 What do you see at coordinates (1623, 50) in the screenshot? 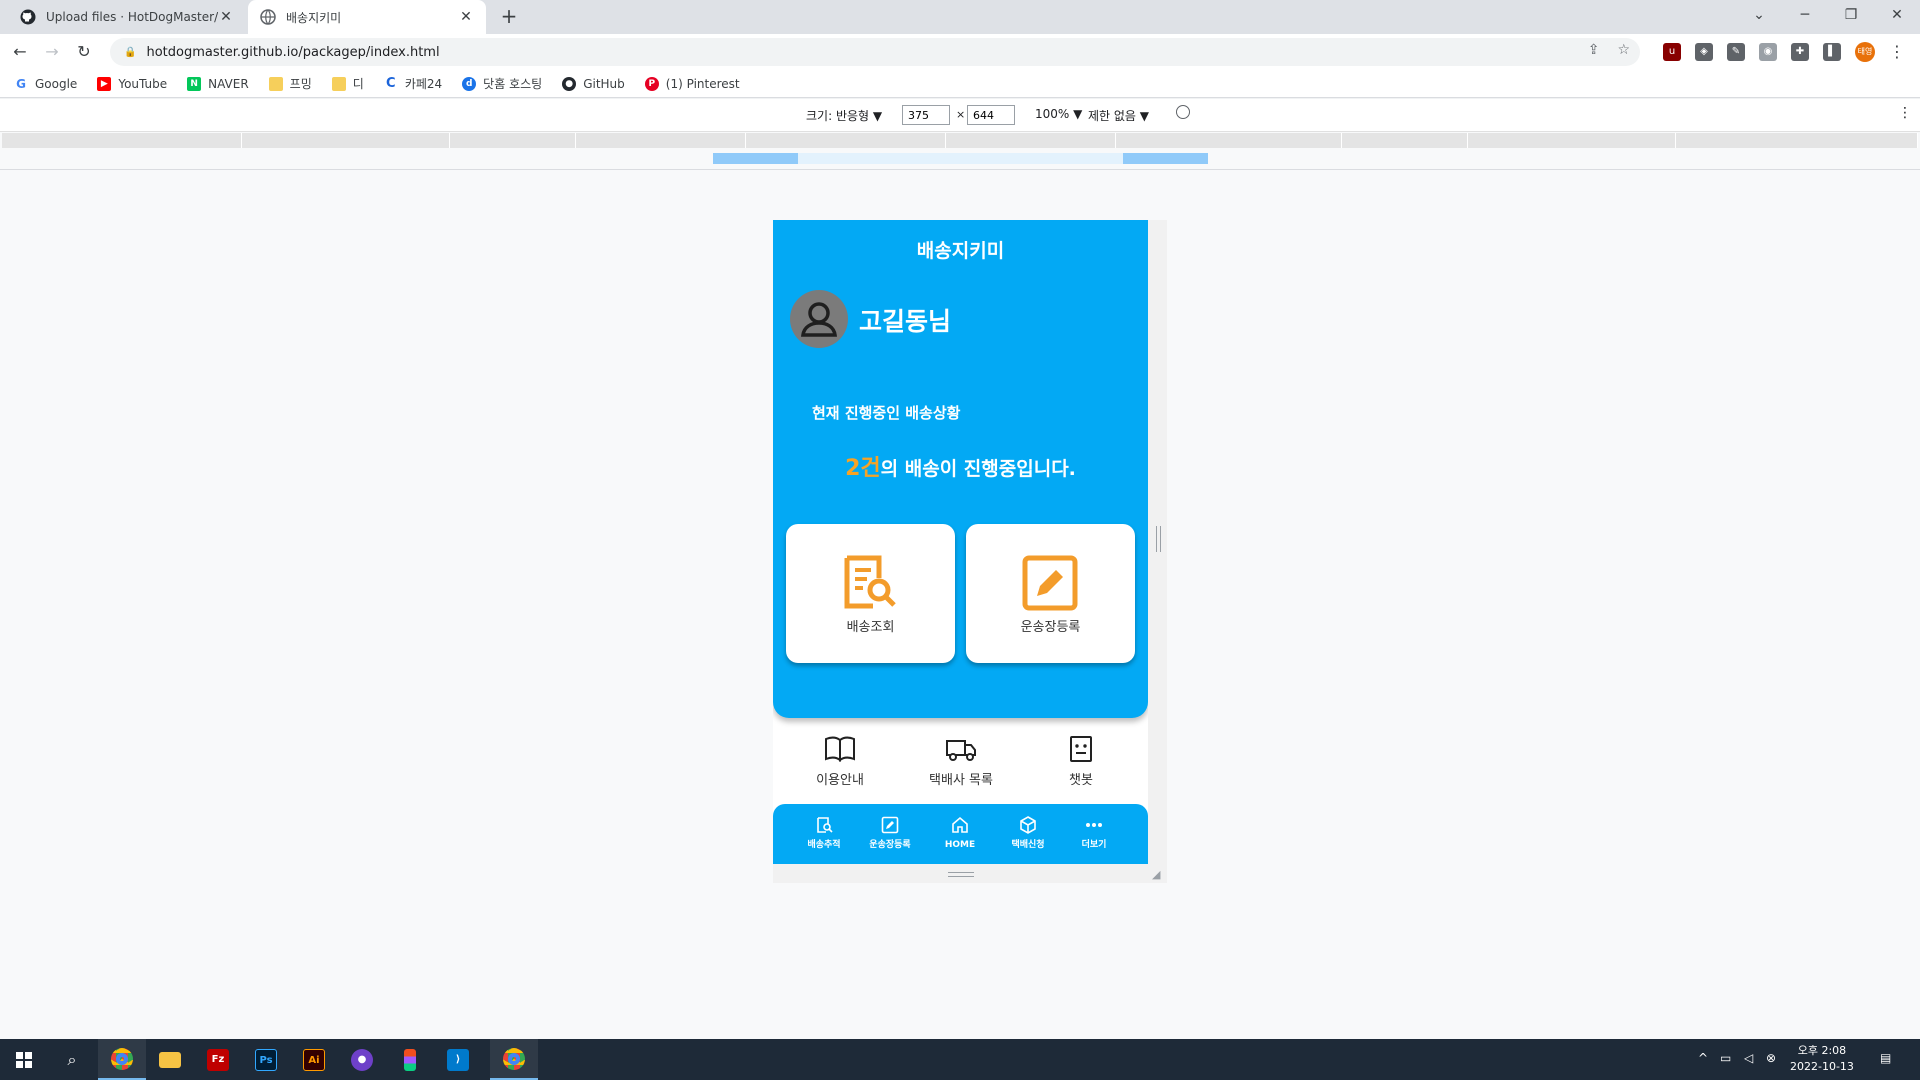
I see `bookmark-star-icon: ☆` at bounding box center [1623, 50].